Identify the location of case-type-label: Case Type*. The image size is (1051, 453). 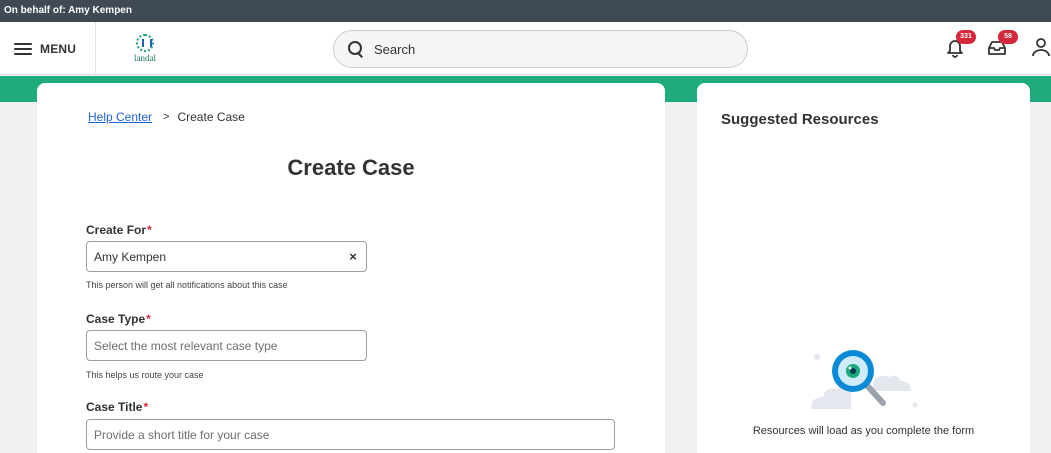
(118, 319).